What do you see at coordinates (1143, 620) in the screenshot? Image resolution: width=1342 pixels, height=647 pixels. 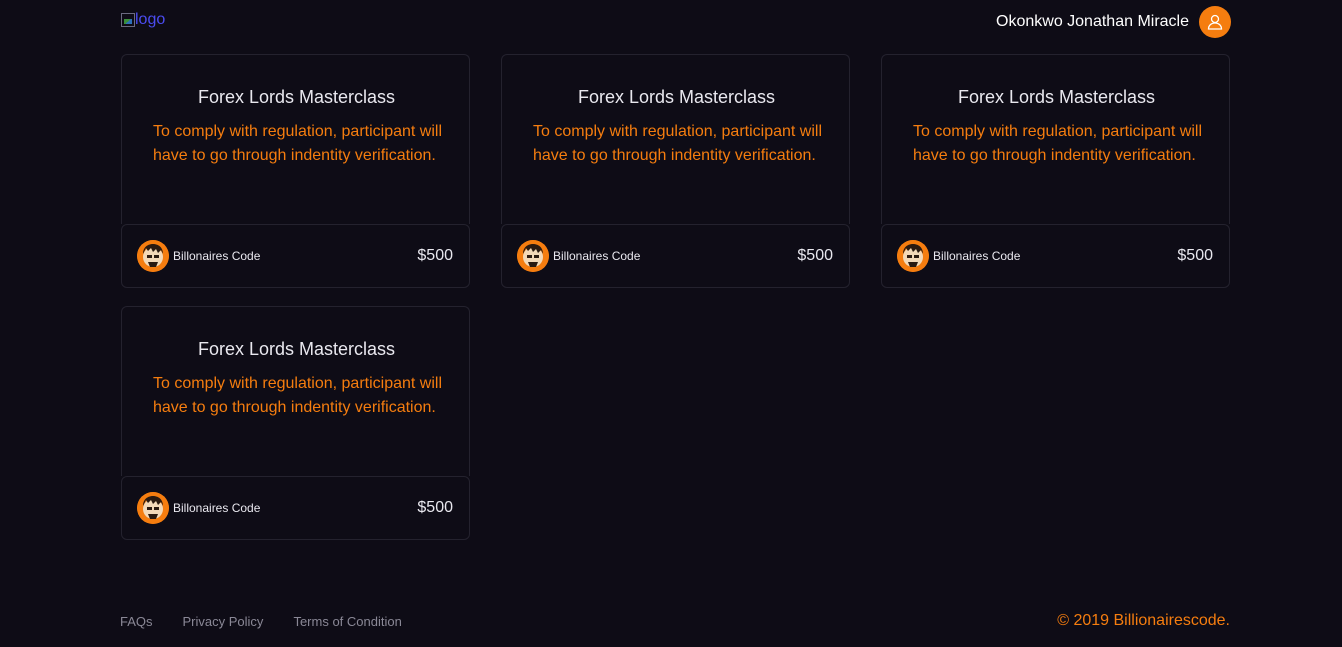 I see `copyright-text: © 2019 Billionairescode.` at bounding box center [1143, 620].